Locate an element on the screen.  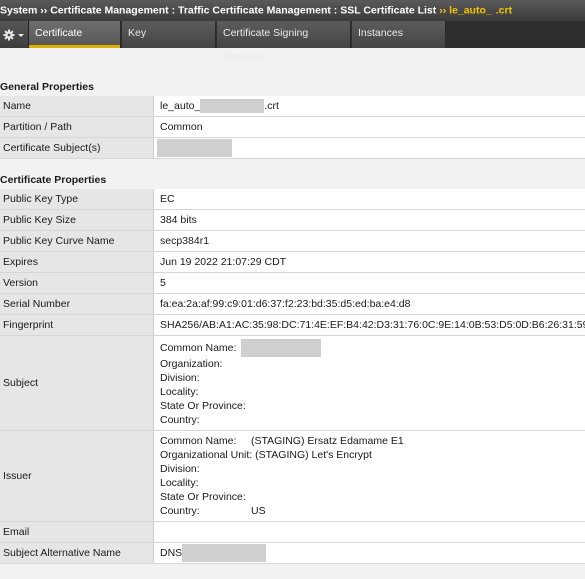
table-row: Expires Jun 19 2022 21:07:29 CDT is located at coordinates (292, 262).